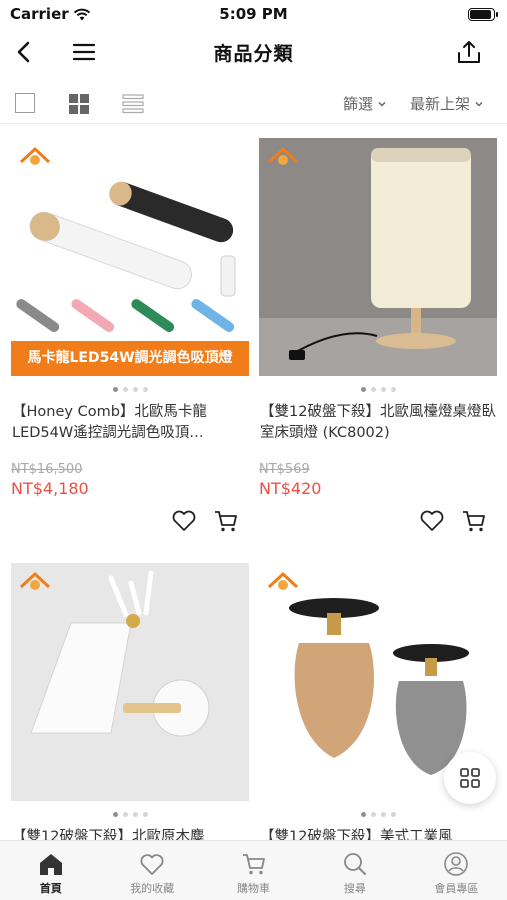 The width and height of the screenshot is (507, 900). I want to click on tab-search: 搜尋, so click(354, 870).